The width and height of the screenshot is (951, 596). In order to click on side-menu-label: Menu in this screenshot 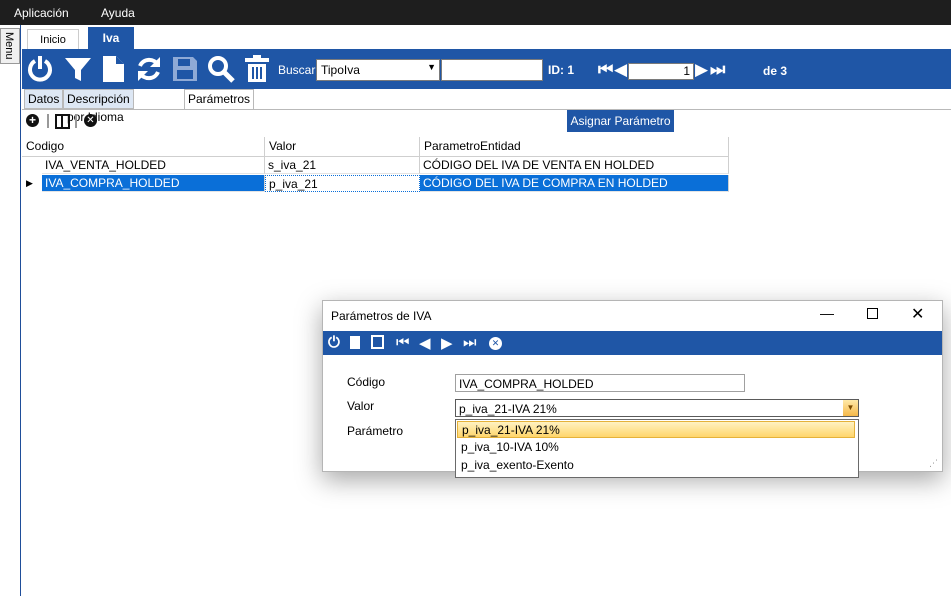, I will do `click(9, 46)`.